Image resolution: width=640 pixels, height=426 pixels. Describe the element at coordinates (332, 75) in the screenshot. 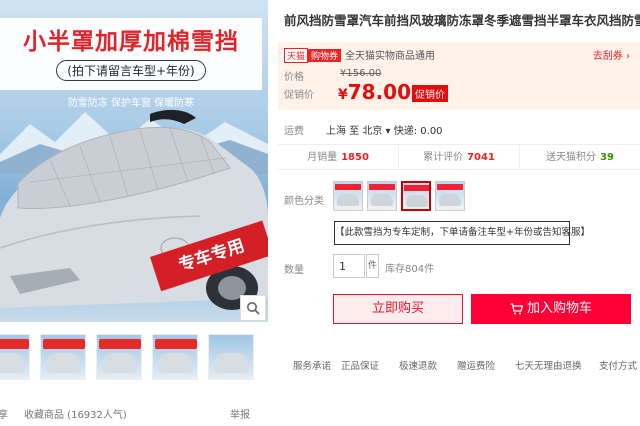

I see `original-price-row: 价格 ¥156.00` at that location.